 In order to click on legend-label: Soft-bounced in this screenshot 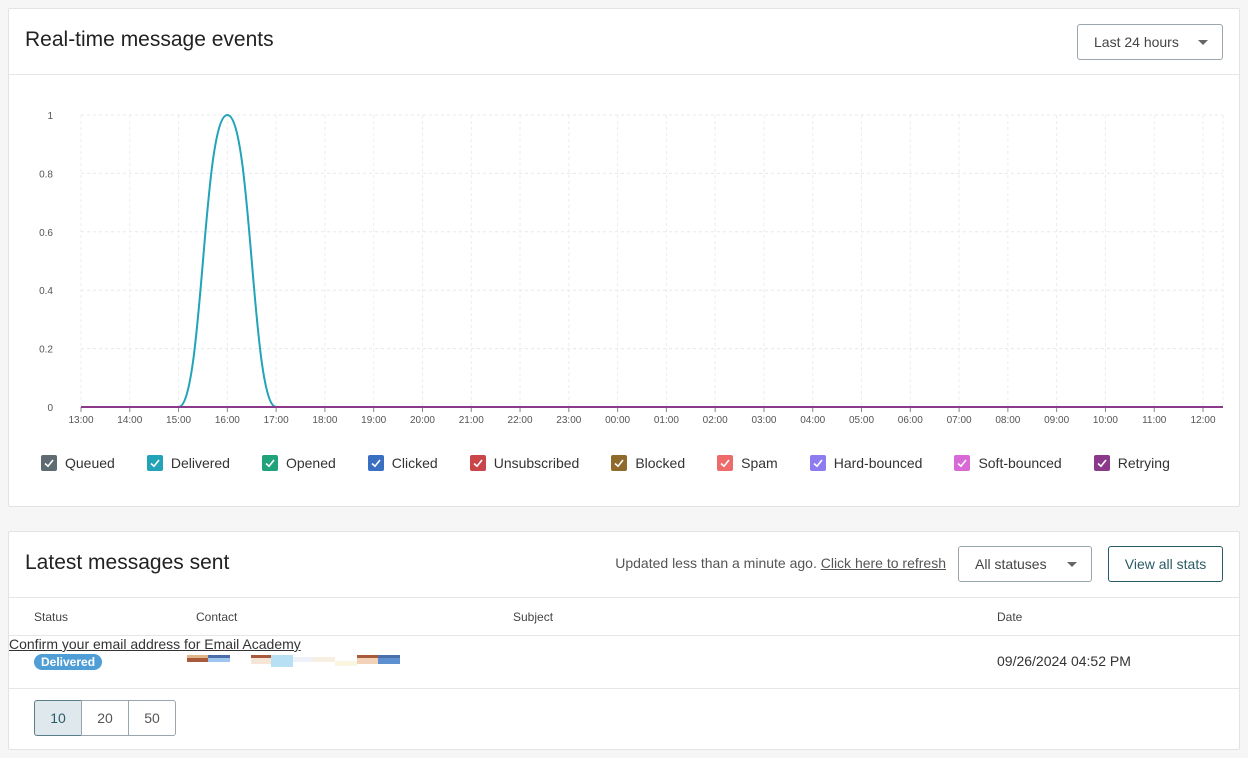, I will do `click(1020, 463)`.